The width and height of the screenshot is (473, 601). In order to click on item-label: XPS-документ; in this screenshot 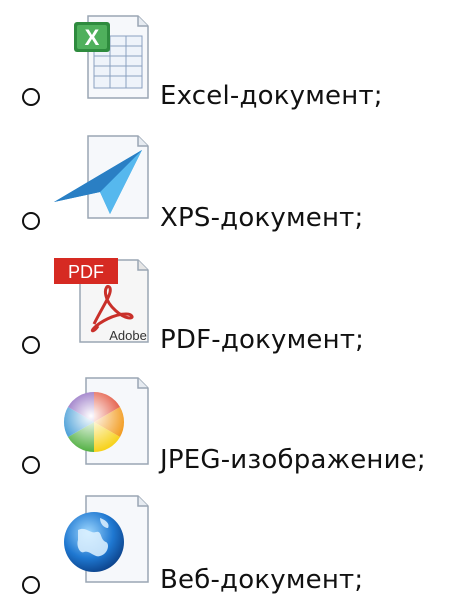, I will do `click(262, 218)`.